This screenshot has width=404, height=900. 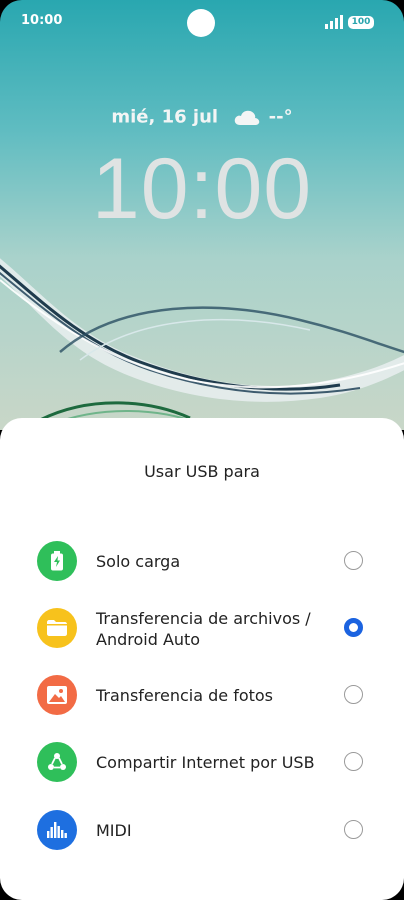 I want to click on front-camera, so click(x=201, y=23).